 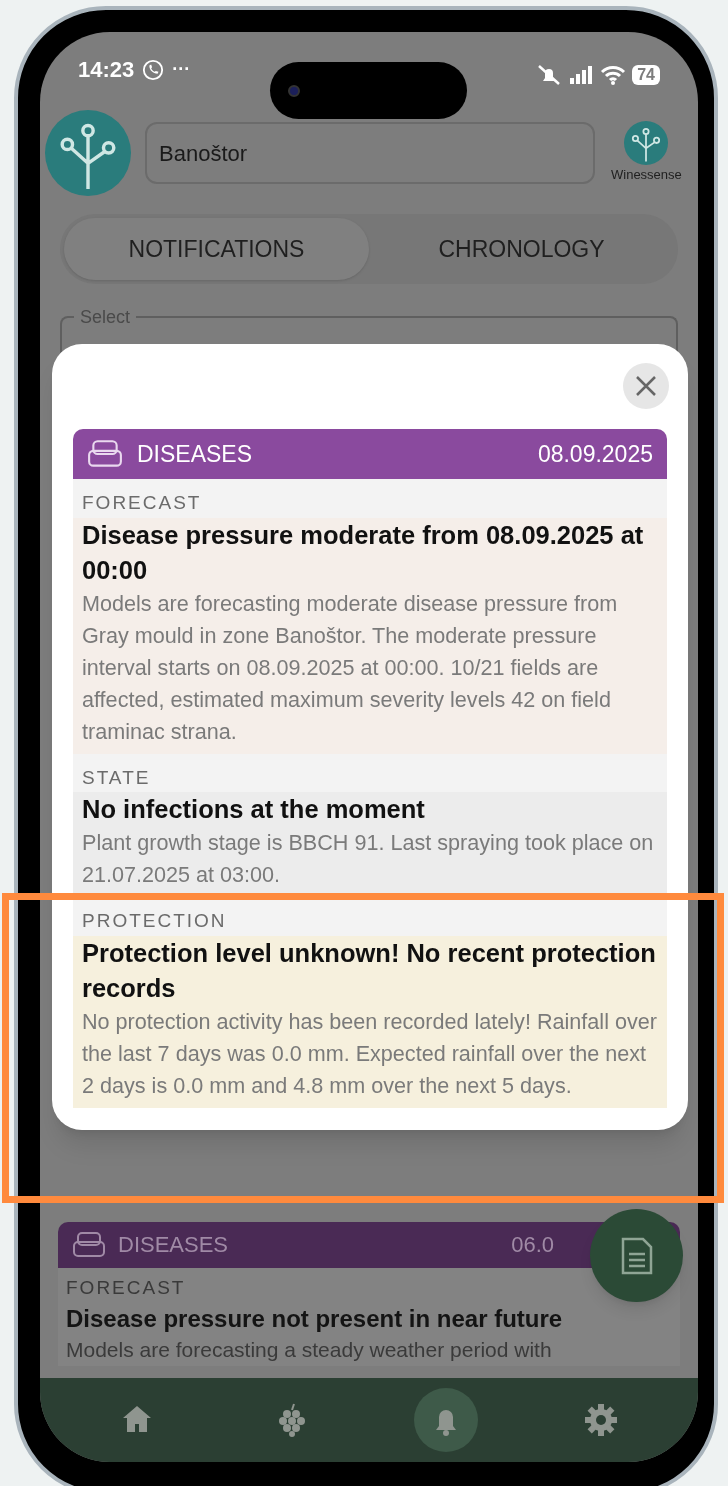 What do you see at coordinates (646, 75) in the screenshot?
I see `battery-level: 74` at bounding box center [646, 75].